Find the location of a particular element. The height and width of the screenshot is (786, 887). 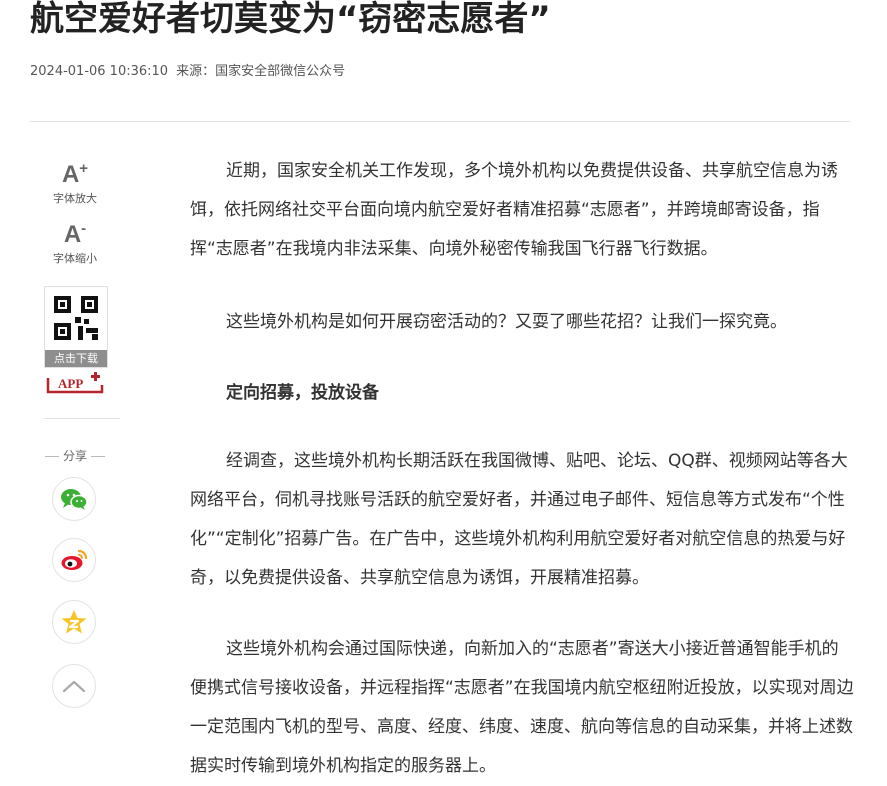

sidebar-divider is located at coordinates (82, 418).